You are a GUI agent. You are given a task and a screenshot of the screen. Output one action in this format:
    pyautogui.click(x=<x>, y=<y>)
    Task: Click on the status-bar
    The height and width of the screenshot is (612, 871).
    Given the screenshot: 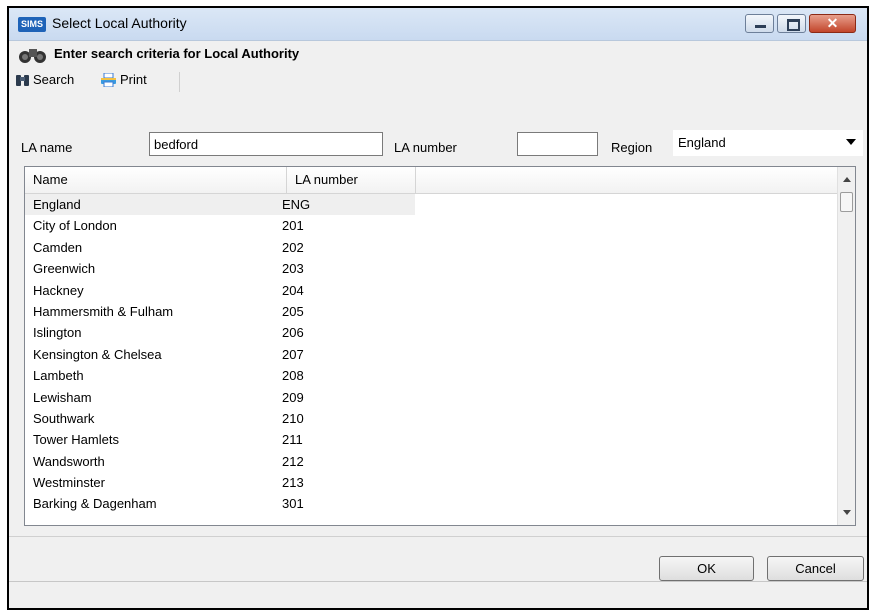 What is the action you would take?
    pyautogui.click(x=438, y=594)
    